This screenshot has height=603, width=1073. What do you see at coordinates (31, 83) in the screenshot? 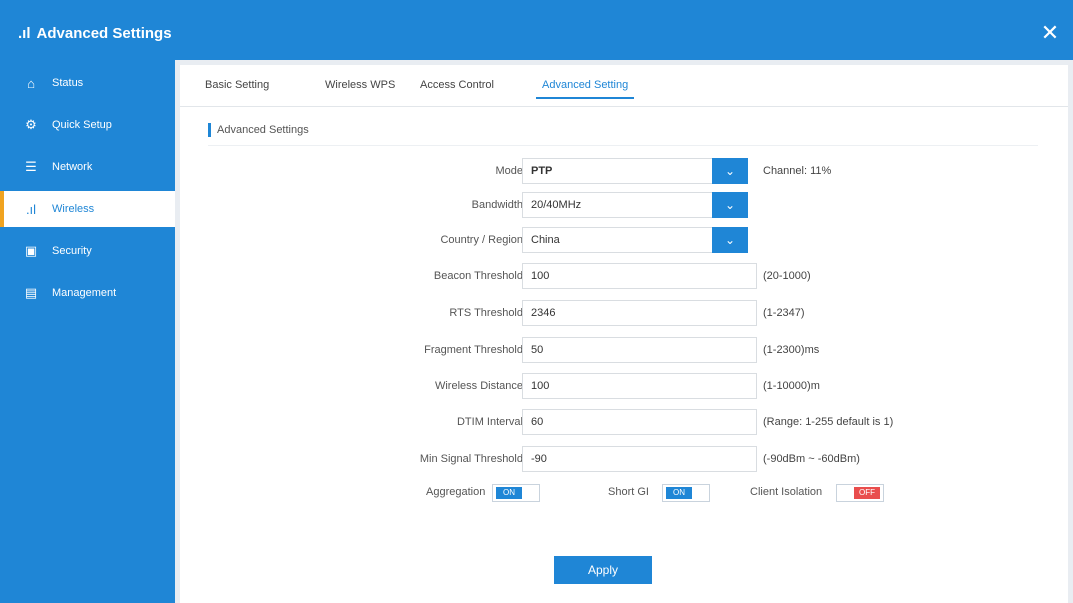
I see `home-icon: ⌂` at bounding box center [31, 83].